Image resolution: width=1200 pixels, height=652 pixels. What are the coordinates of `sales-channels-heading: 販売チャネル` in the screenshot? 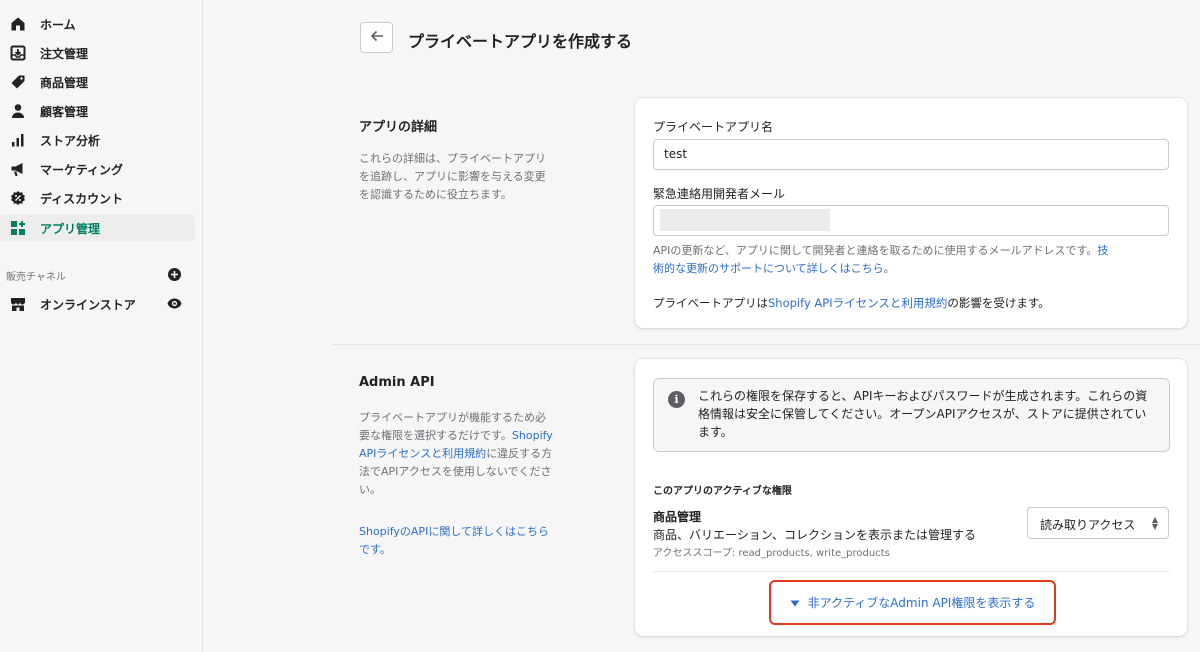 It's located at (36, 277).